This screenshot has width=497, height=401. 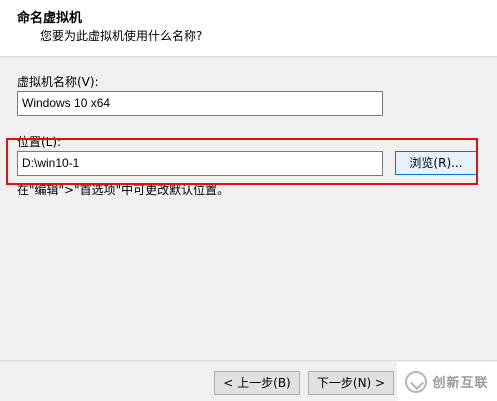 What do you see at coordinates (58, 82) in the screenshot?
I see `vm-name-label: 虚拟机名称(V):` at bounding box center [58, 82].